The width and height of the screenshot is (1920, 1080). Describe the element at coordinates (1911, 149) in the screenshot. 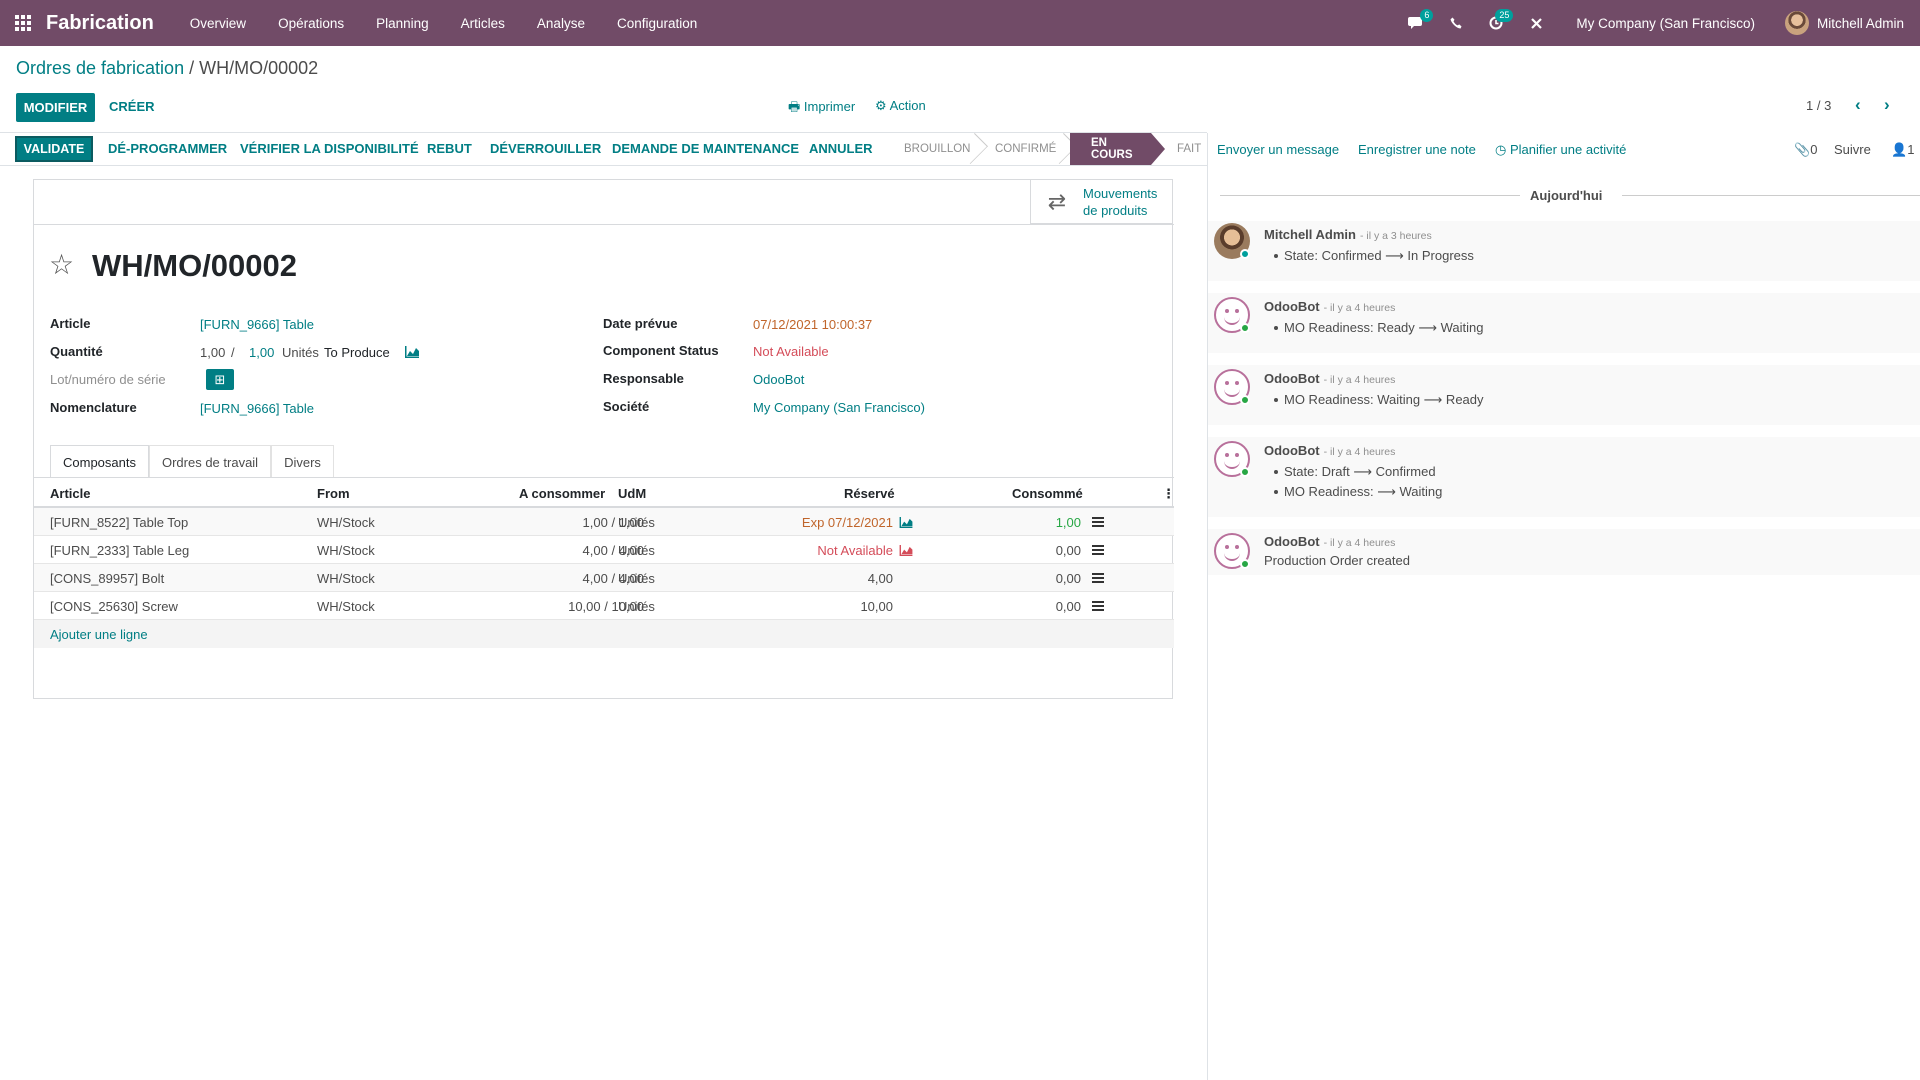

I see `followers-count: 1` at that location.